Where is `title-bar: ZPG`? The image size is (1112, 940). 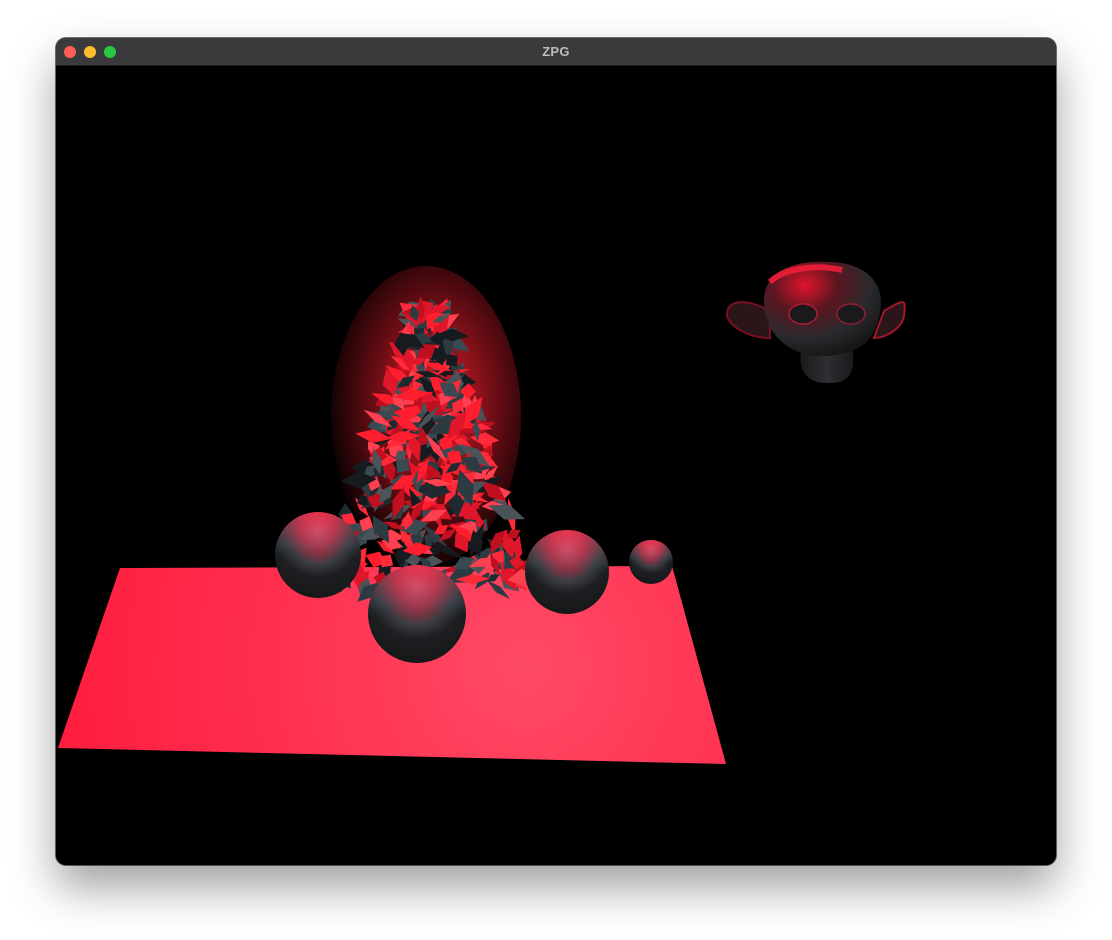 title-bar: ZPG is located at coordinates (556, 52).